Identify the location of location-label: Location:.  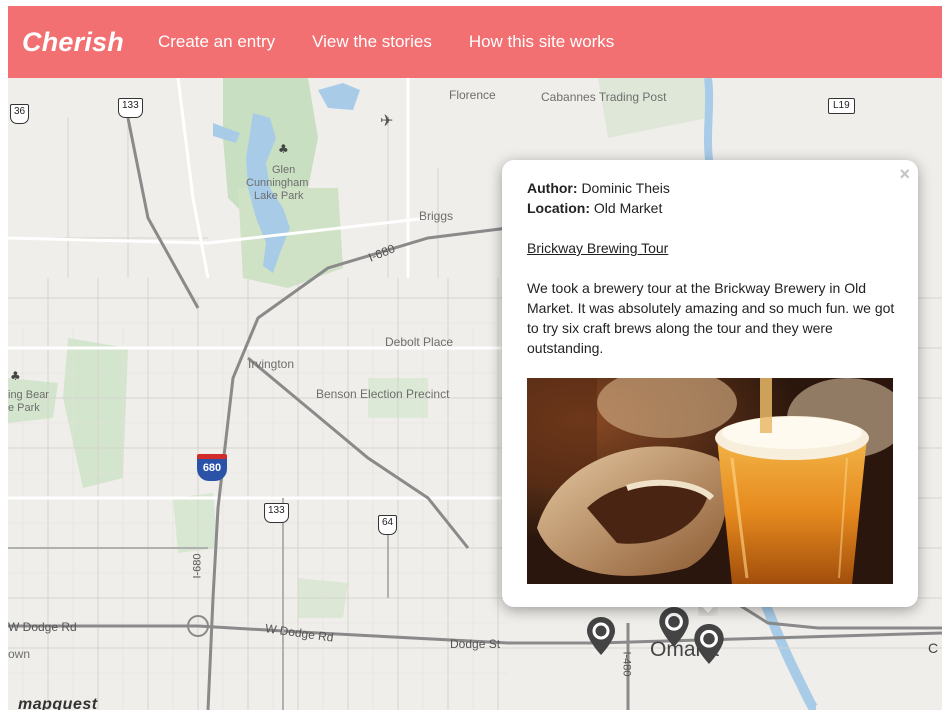
(558, 208).